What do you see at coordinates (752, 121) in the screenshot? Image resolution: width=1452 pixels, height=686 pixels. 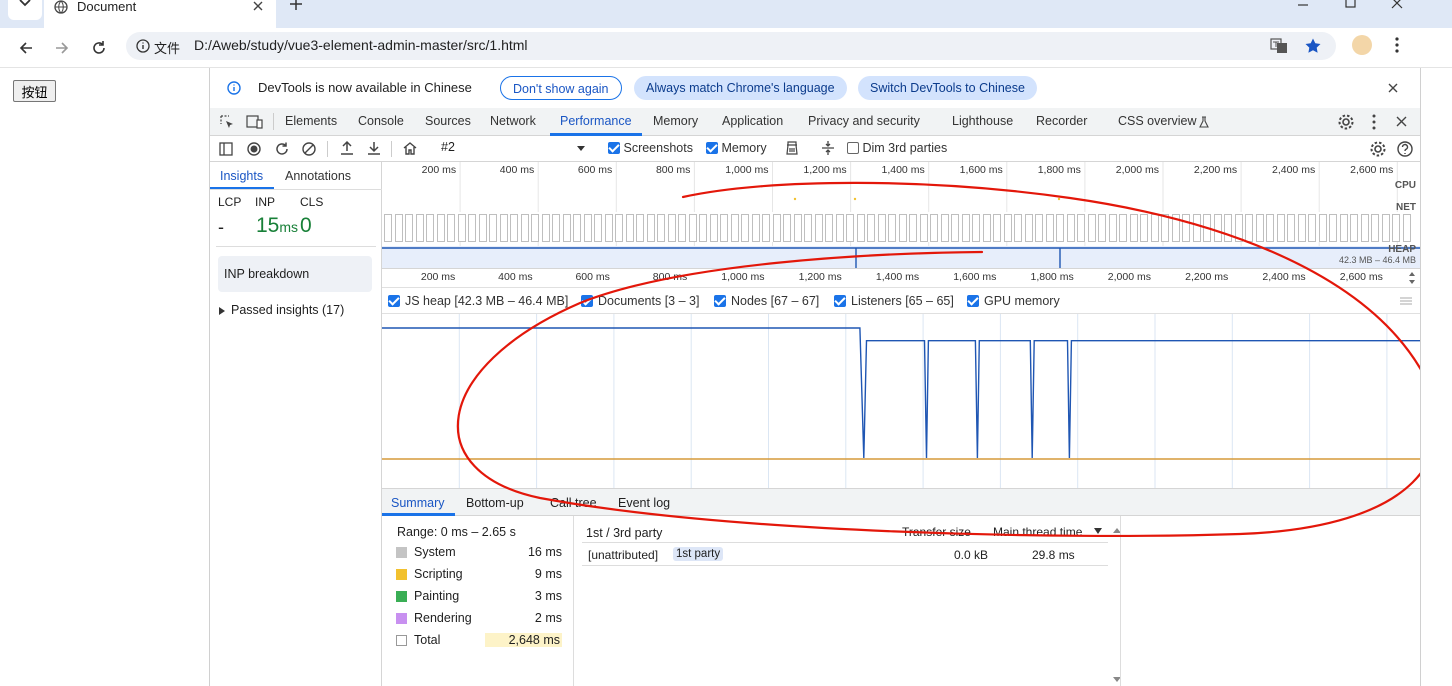 I see `tab-application: Application` at bounding box center [752, 121].